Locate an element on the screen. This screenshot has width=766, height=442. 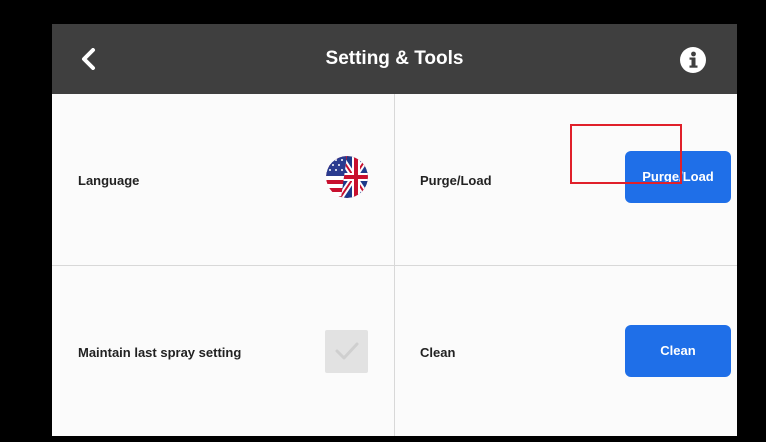
clean-button: Clean is located at coordinates (678, 351).